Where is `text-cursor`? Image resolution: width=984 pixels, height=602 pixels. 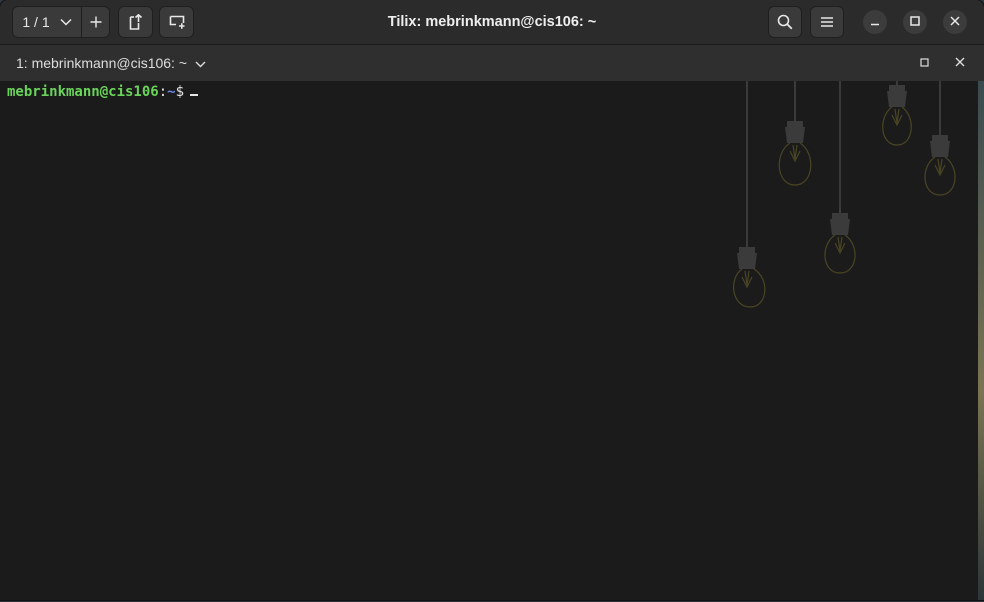
text-cursor is located at coordinates (194, 95).